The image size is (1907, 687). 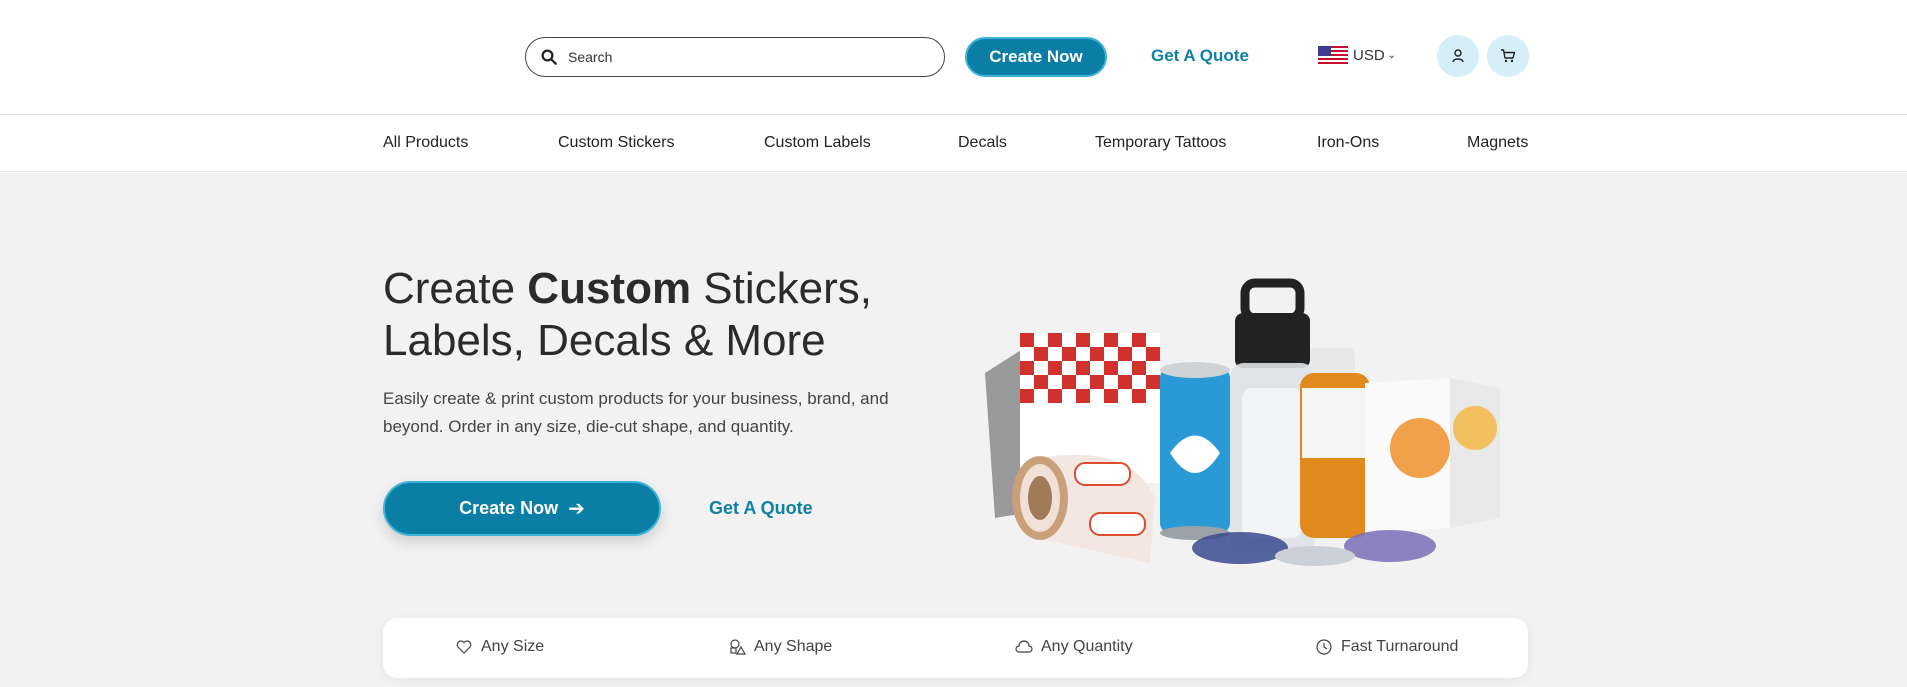 I want to click on hero-title-line2: Labels, Decals & More, so click(x=604, y=340).